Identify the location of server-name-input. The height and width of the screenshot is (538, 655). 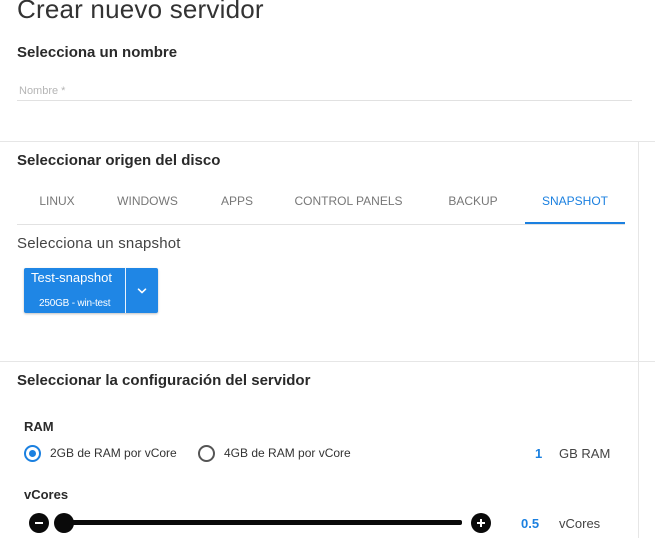
(324, 90).